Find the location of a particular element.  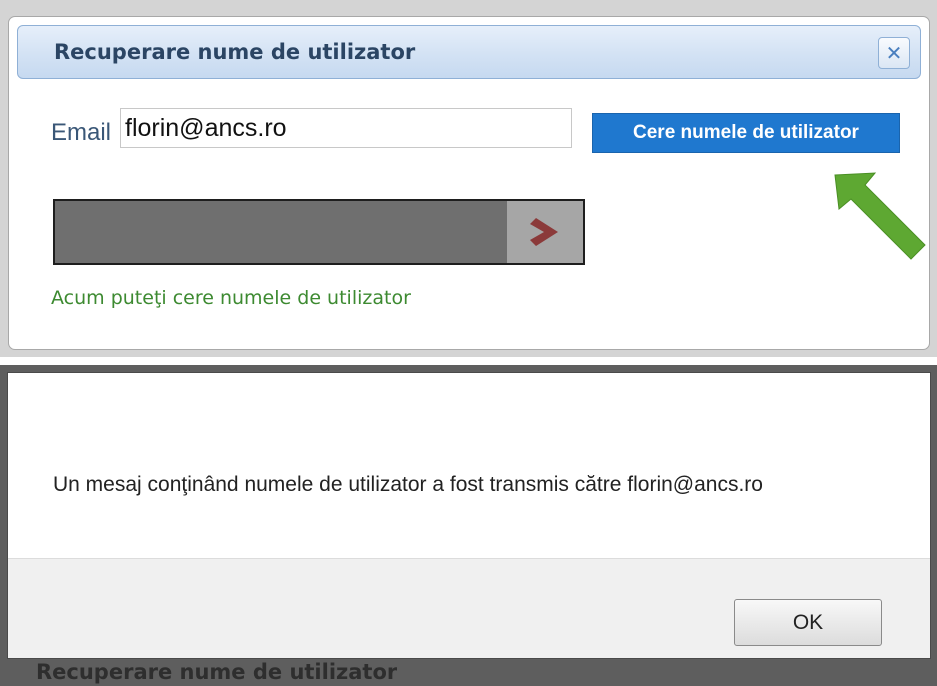

dialog-titlebar: Recuperare nume de utilizator ✕ is located at coordinates (469, 52).